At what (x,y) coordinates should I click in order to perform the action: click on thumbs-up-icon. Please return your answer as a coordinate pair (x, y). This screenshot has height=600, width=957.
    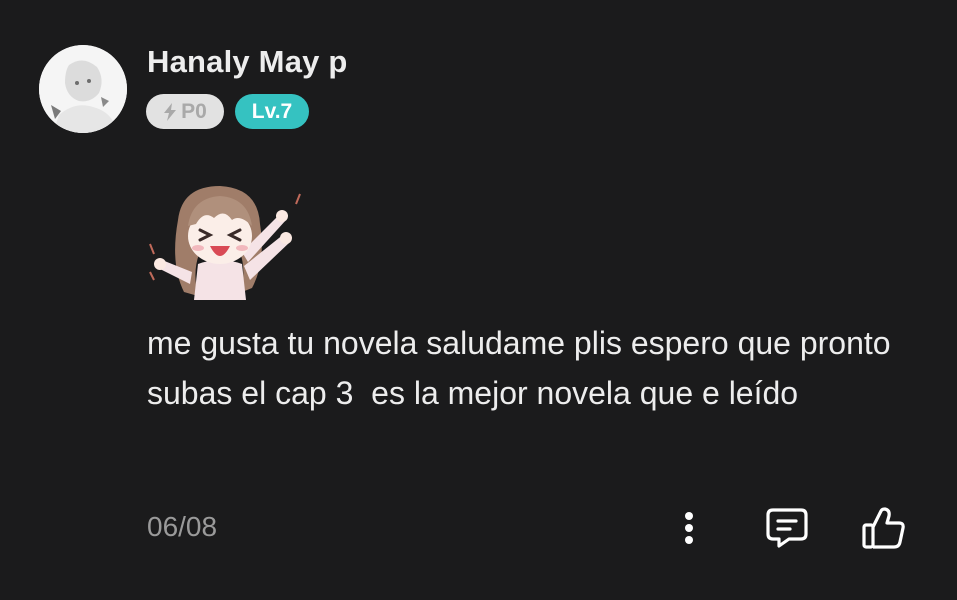
    Looking at the image, I should click on (883, 528).